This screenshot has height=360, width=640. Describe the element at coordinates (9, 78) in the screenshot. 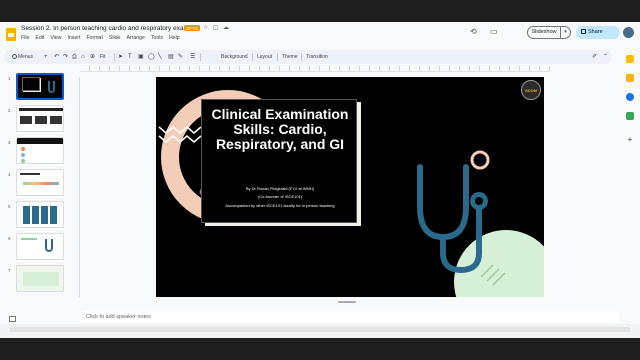

I see `slide-number: 1` at that location.